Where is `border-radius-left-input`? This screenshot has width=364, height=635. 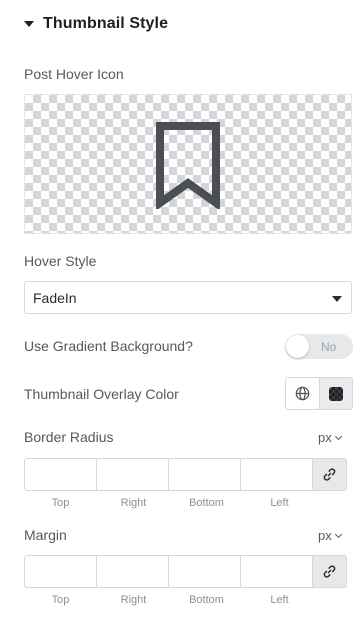 border-radius-left-input is located at coordinates (276, 474).